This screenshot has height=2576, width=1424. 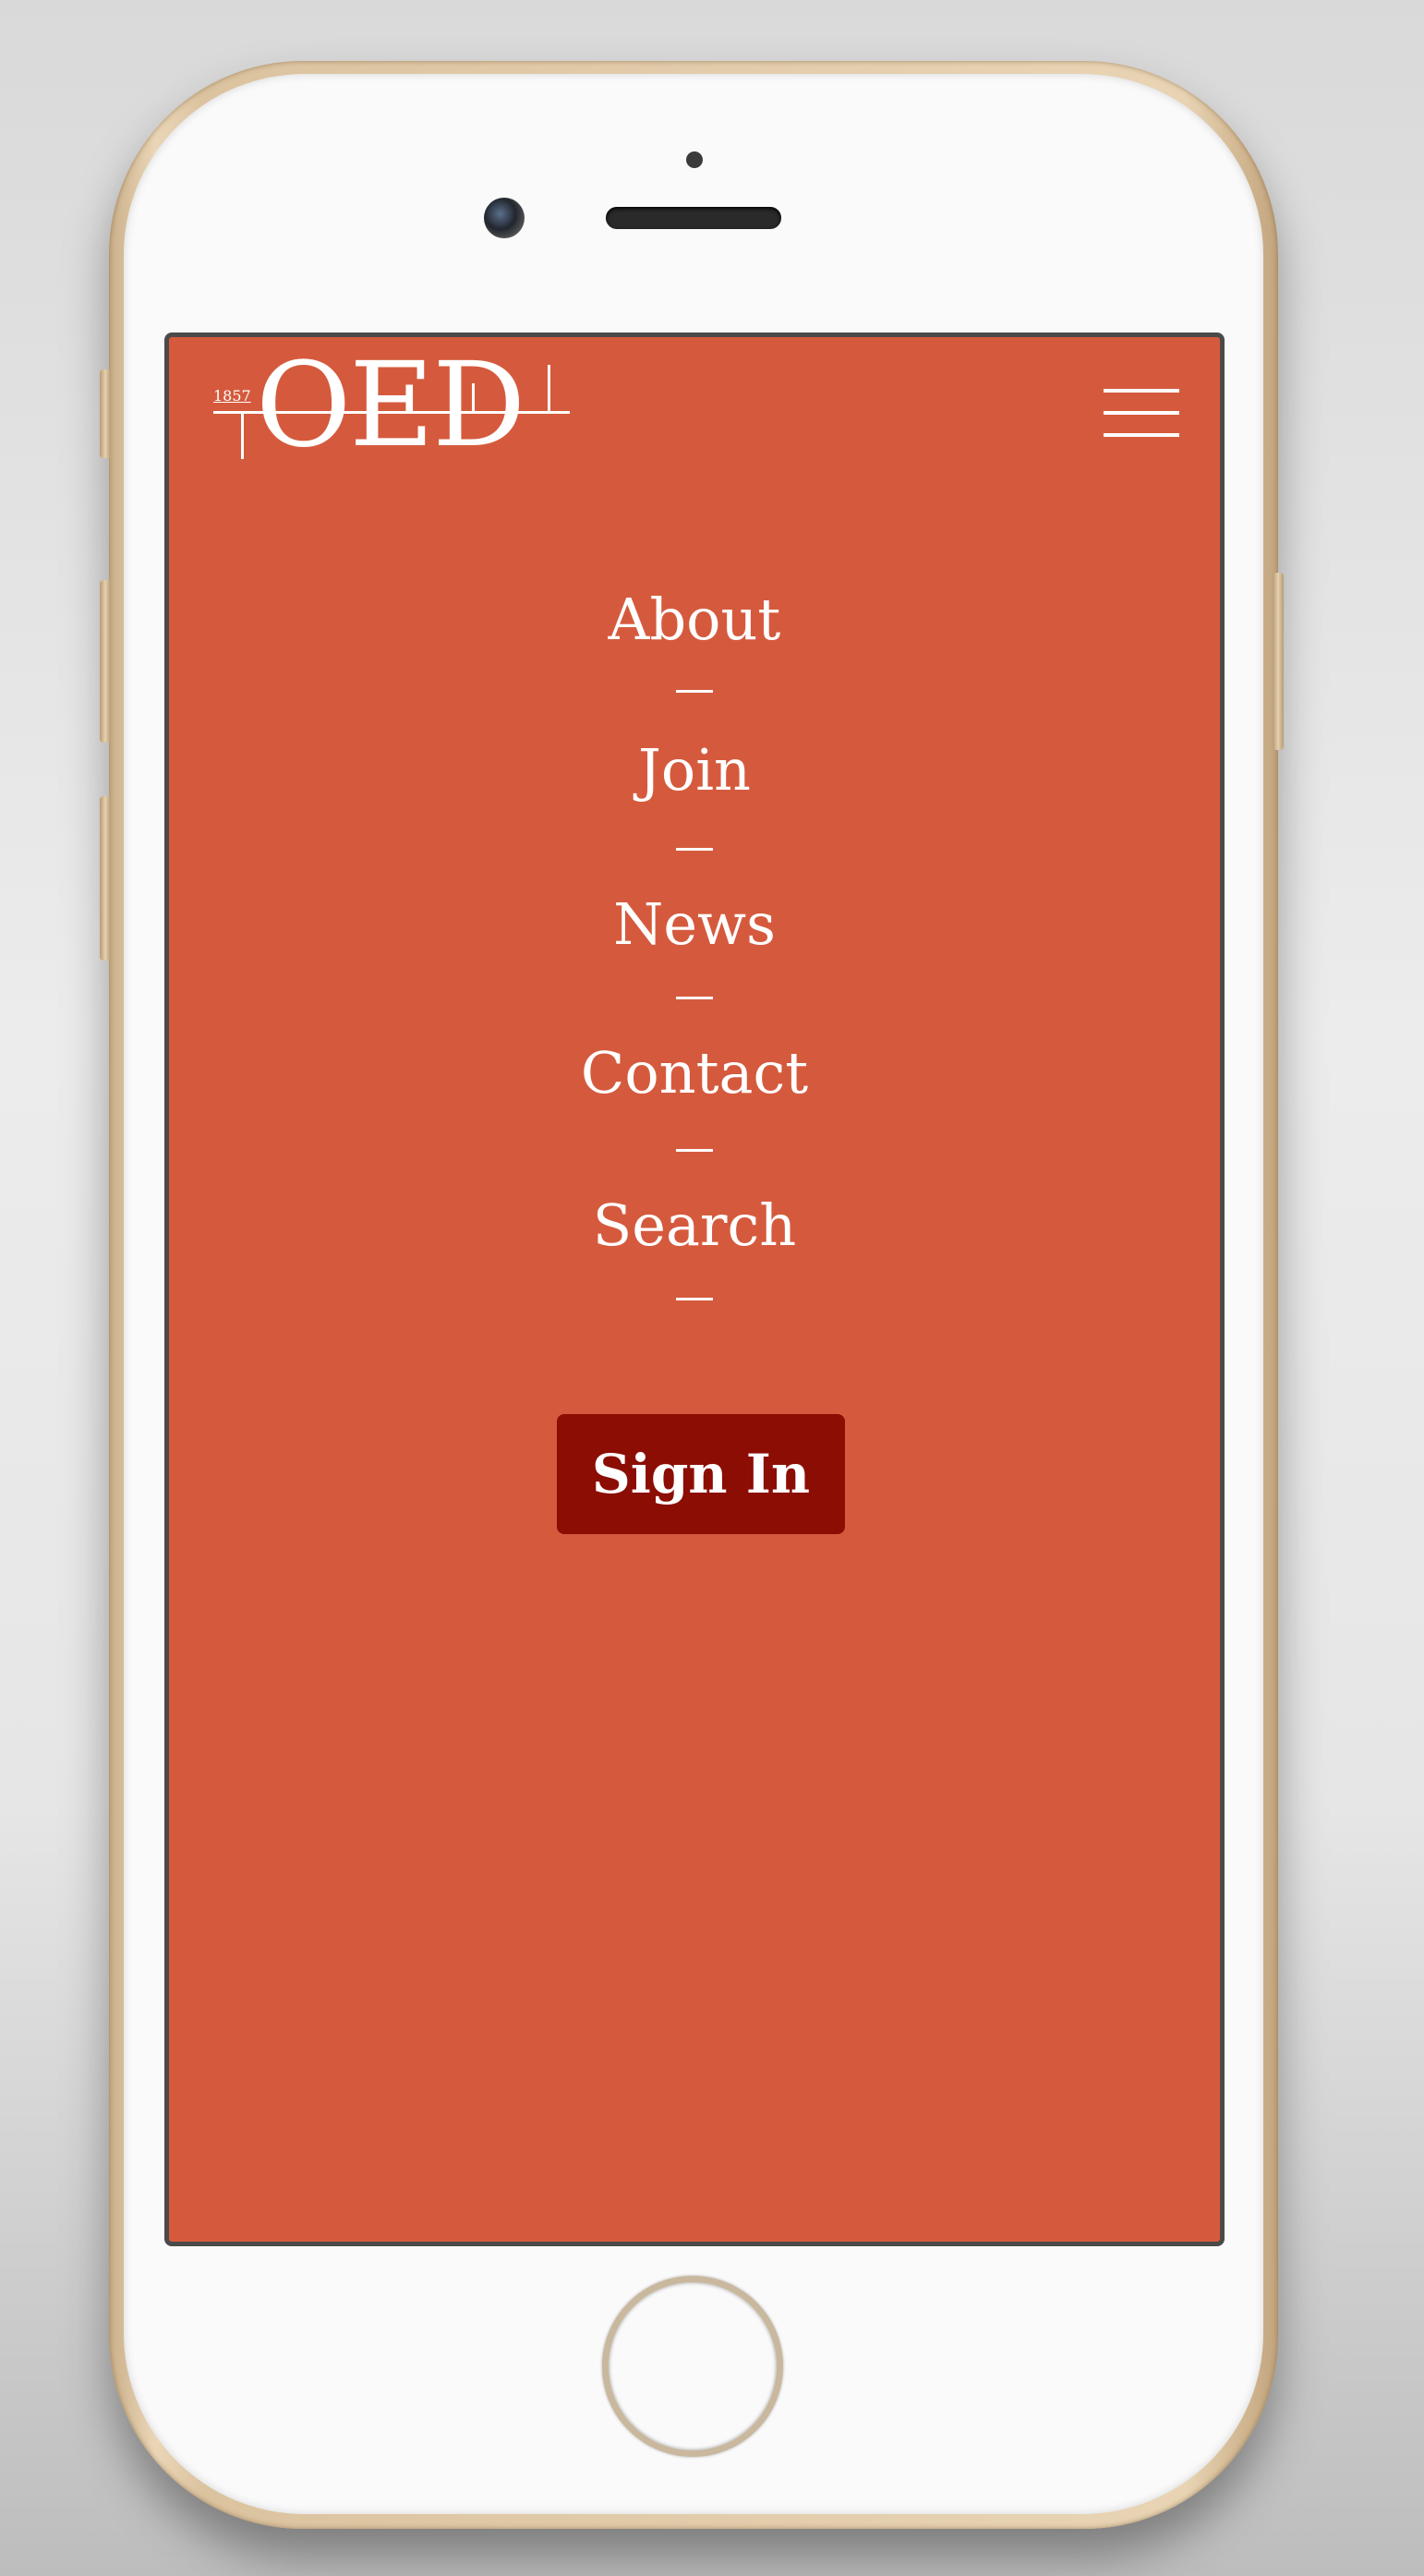 I want to click on earpiece-speaker, so click(x=693, y=218).